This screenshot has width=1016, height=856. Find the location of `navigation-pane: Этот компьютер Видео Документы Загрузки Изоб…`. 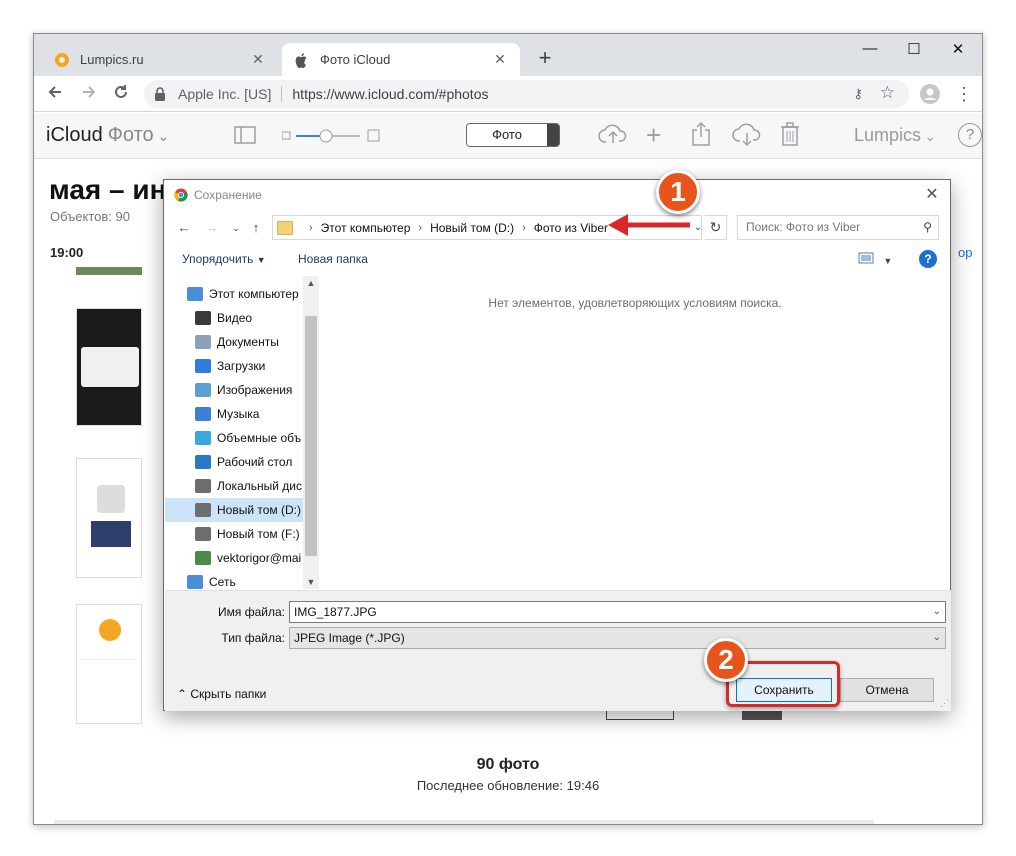

navigation-pane: Этот компьютер Видео Документы Загрузки Изоб… is located at coordinates (235, 432).